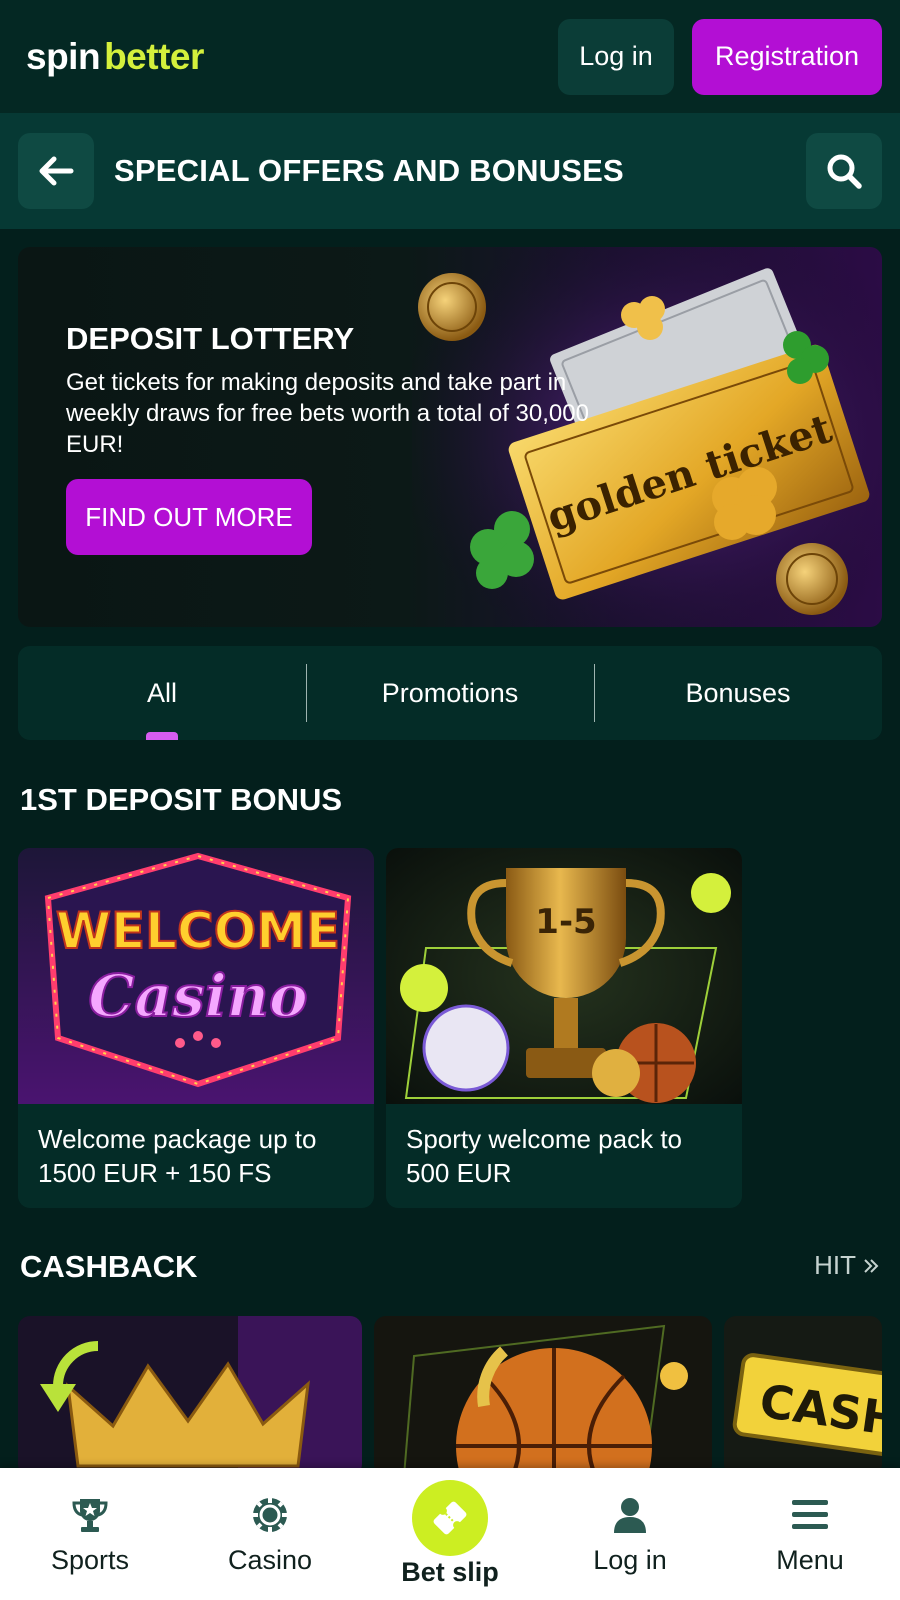  I want to click on nav-menu: Menu, so click(810, 1534).